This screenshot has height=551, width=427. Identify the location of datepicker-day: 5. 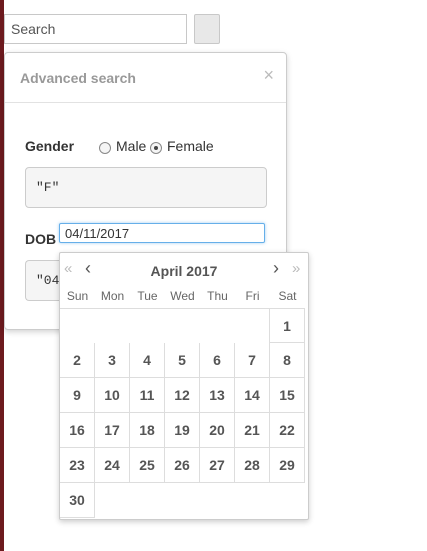
(182, 360).